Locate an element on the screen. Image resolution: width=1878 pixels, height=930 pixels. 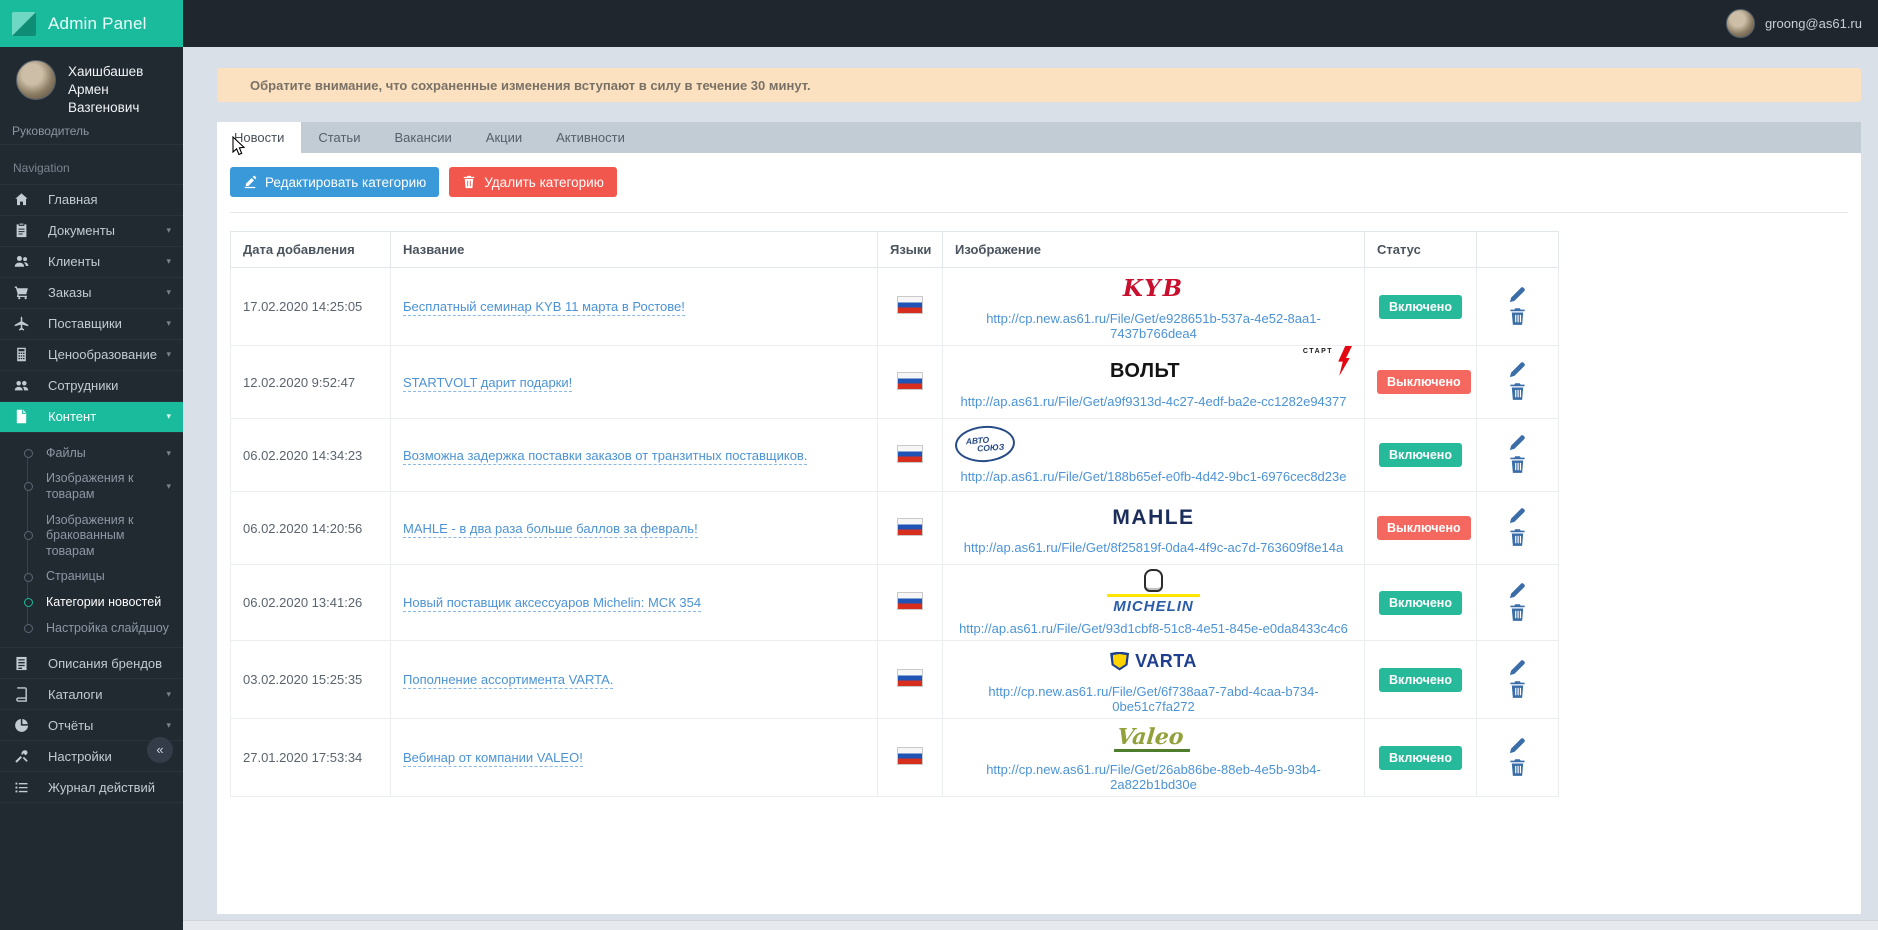
tab: Новости is located at coordinates (259, 137).